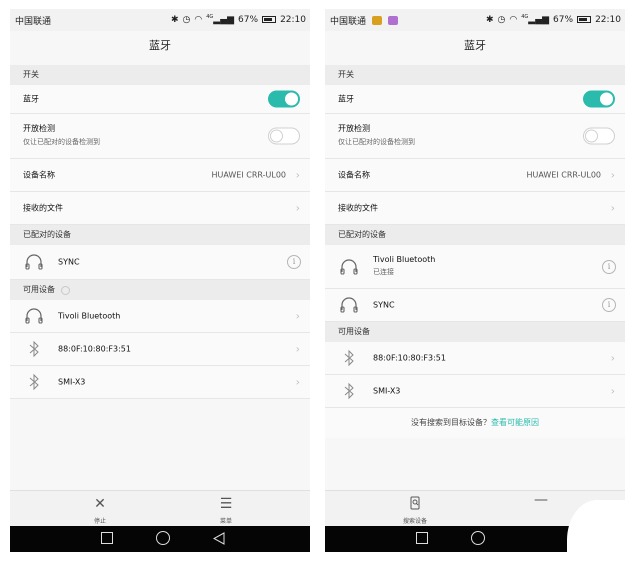 The image size is (640, 562). I want to click on menu-icon: ☰, so click(226, 504).